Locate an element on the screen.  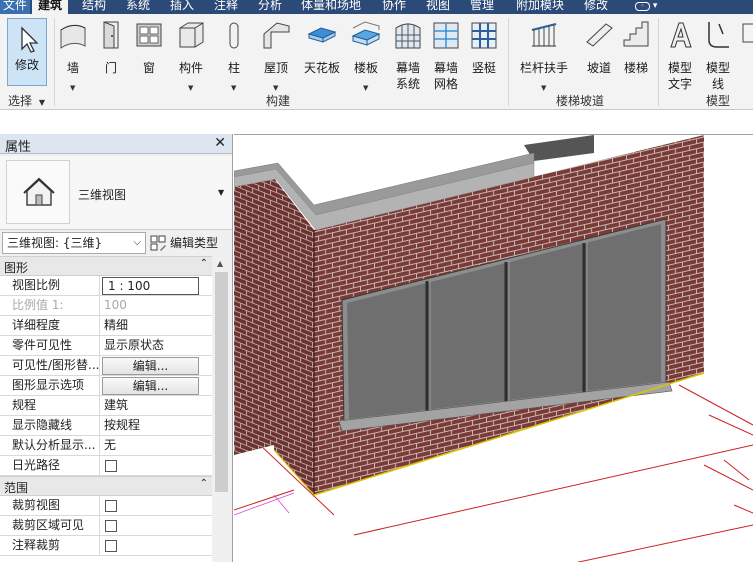
wall-button: 墙 ▼ is located at coordinates (73, 56).